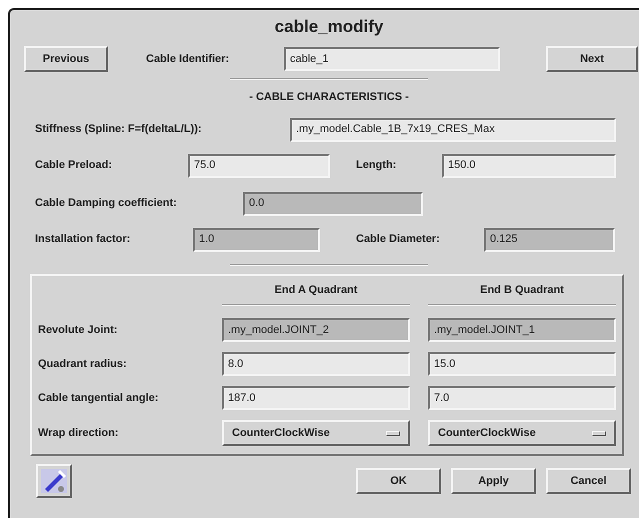 This screenshot has height=518, width=639. I want to click on field-label: Cable Preload:, so click(74, 166).